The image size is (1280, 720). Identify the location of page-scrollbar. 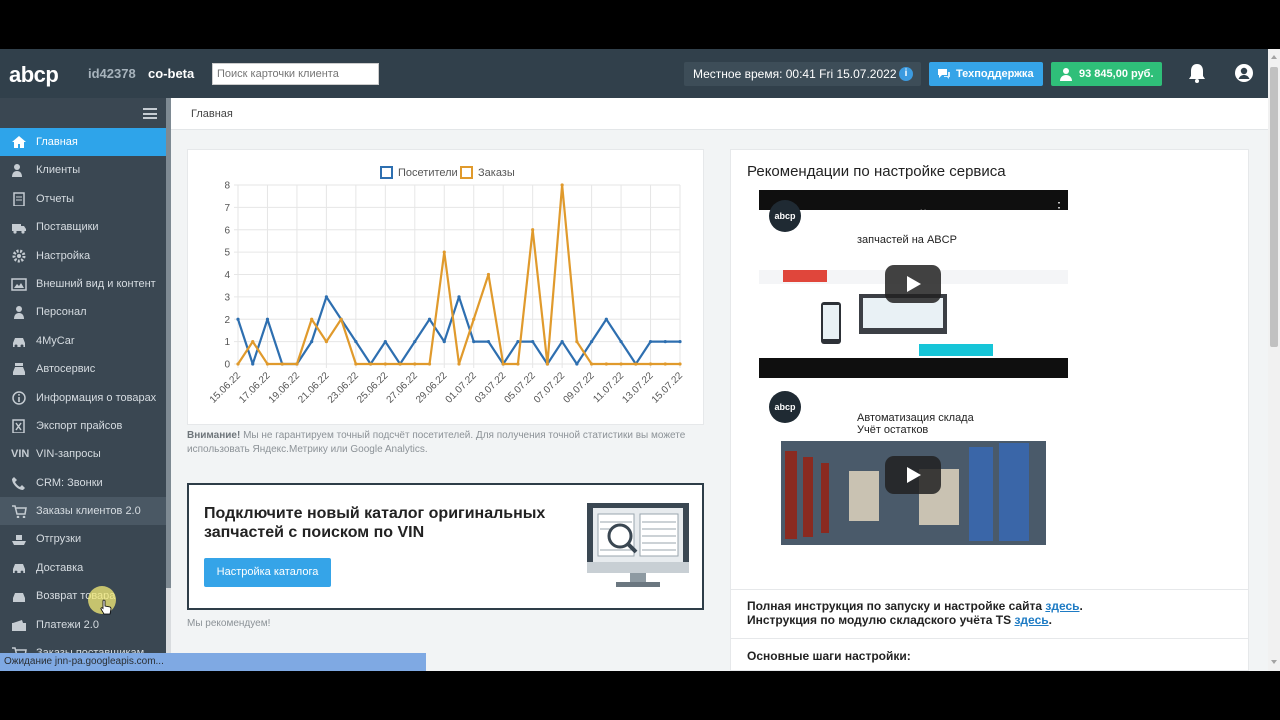
(1274, 360).